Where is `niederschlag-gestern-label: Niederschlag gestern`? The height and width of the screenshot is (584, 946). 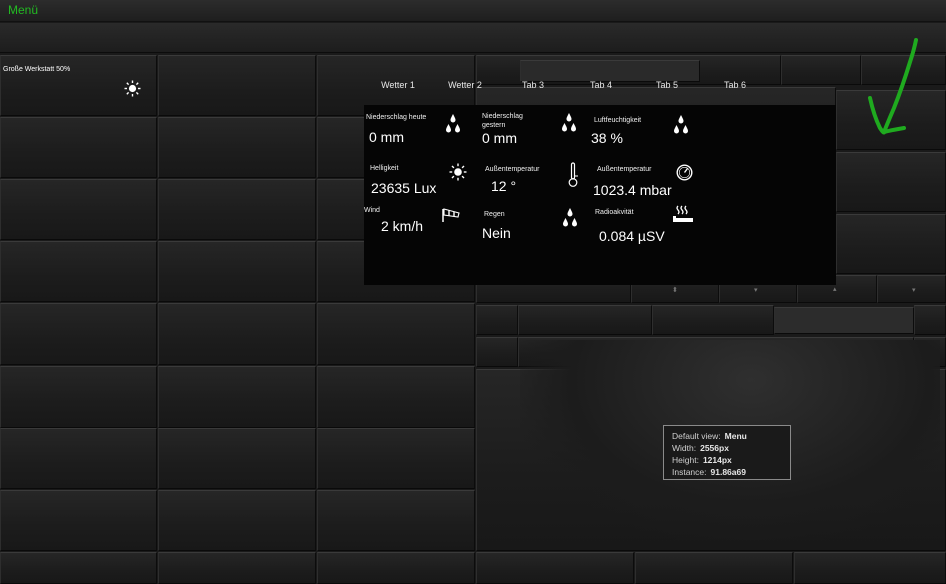 niederschlag-gestern-label: Niederschlag gestern is located at coordinates (502, 121).